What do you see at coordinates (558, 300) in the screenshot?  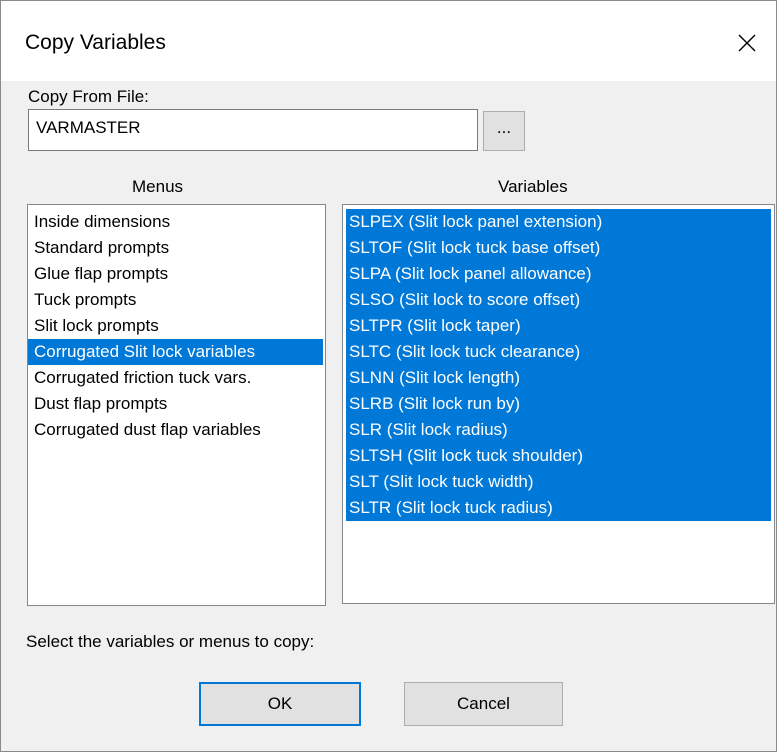 I see `variable-list-item: SLSO (Slit lock to score offset)` at bounding box center [558, 300].